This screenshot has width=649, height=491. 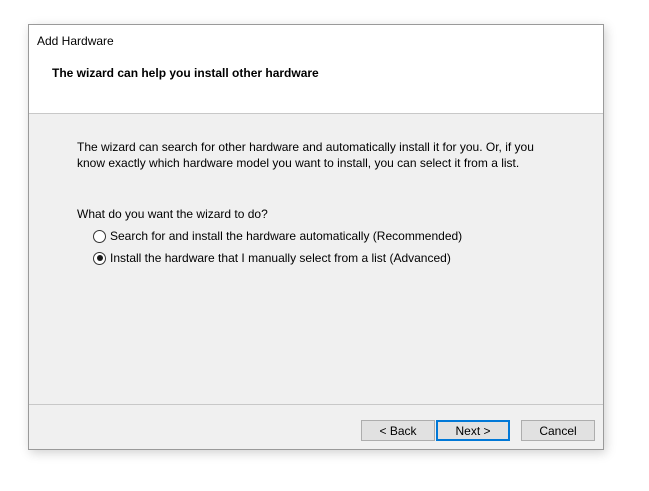 What do you see at coordinates (75, 41) in the screenshot?
I see `window-title: Add Hardware` at bounding box center [75, 41].